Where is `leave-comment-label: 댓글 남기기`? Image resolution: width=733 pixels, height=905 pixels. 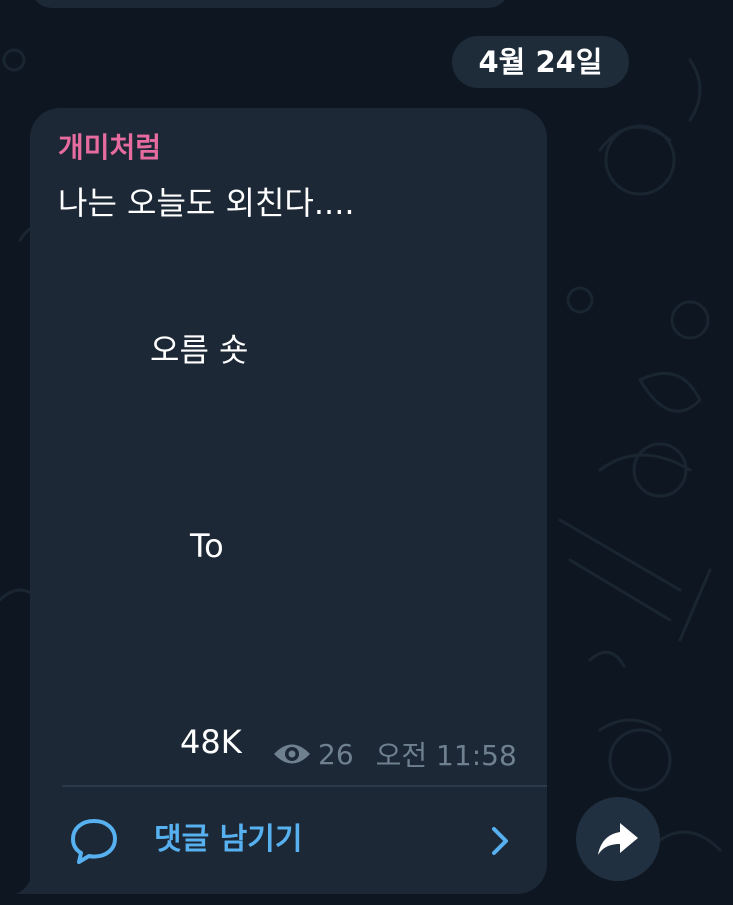
leave-comment-label: 댓글 남기기 is located at coordinates (228, 839).